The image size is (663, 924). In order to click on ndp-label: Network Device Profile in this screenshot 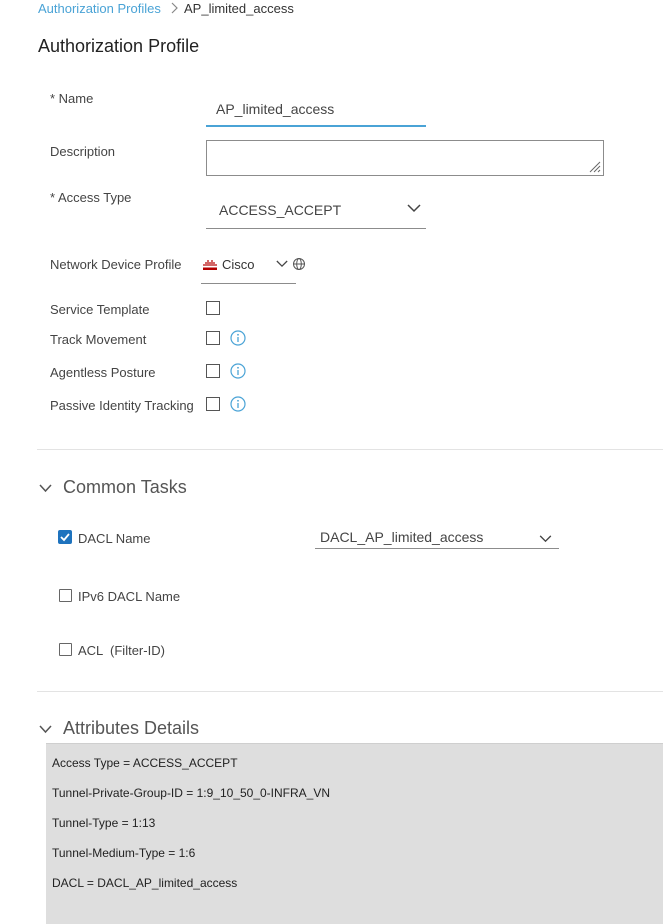, I will do `click(116, 264)`.